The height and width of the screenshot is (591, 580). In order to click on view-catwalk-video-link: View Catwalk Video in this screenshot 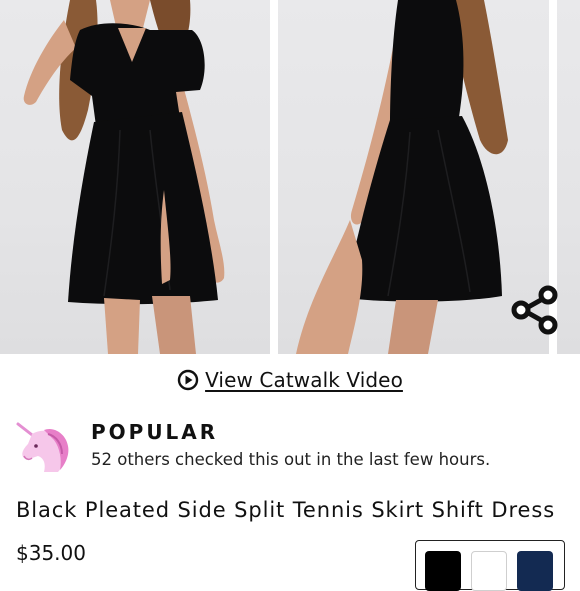, I will do `click(304, 380)`.